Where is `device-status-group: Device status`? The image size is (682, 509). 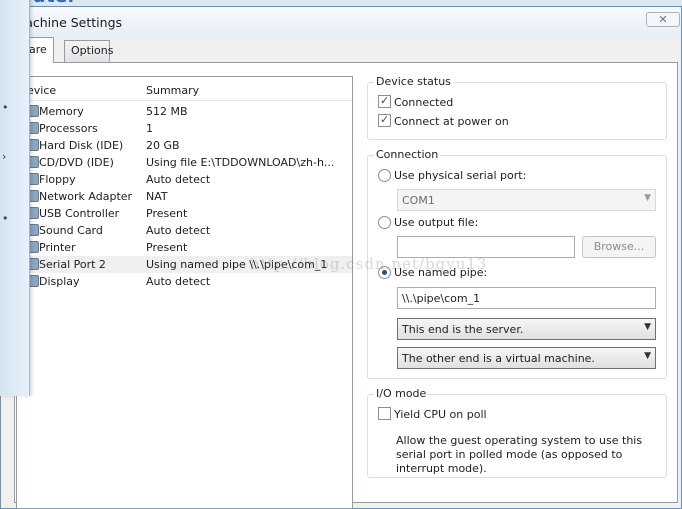 device-status-group: Device status is located at coordinates (517, 107).